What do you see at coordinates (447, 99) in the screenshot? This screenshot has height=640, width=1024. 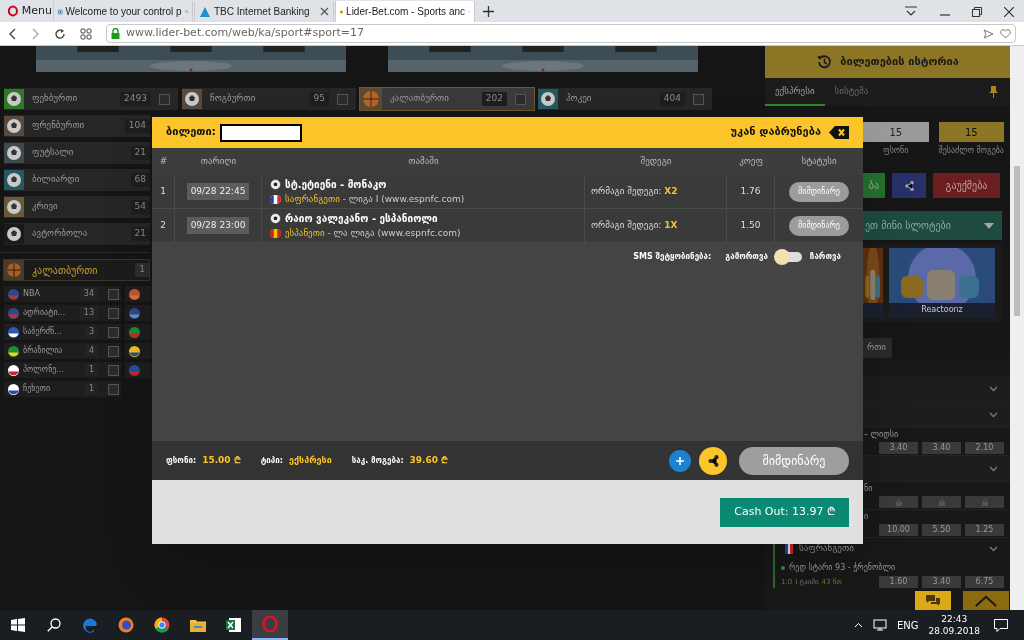 I see `sport-item: კალათბურთი 202` at bounding box center [447, 99].